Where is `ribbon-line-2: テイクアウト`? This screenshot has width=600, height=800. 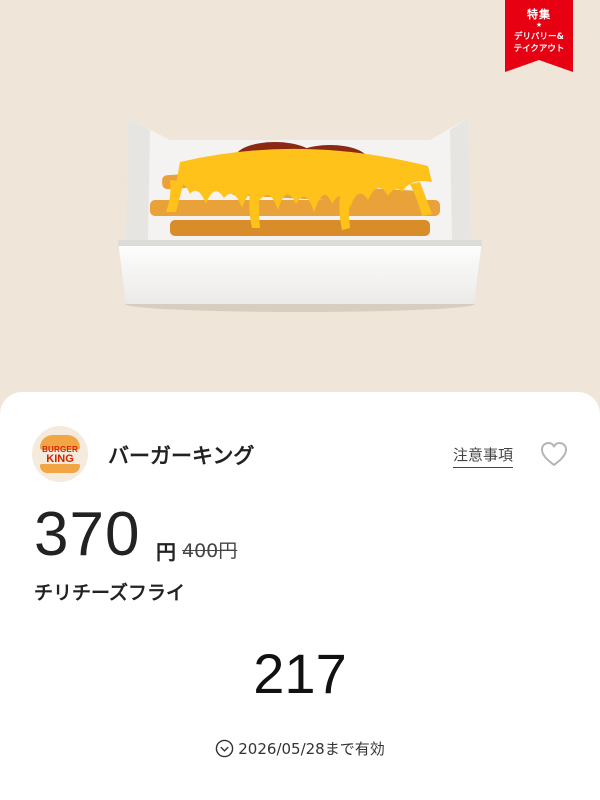
ribbon-line-2: テイクアウト is located at coordinates (539, 49).